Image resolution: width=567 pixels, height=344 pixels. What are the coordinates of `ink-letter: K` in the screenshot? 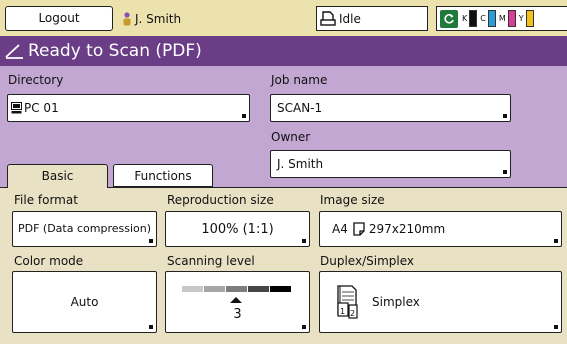 It's located at (465, 18).